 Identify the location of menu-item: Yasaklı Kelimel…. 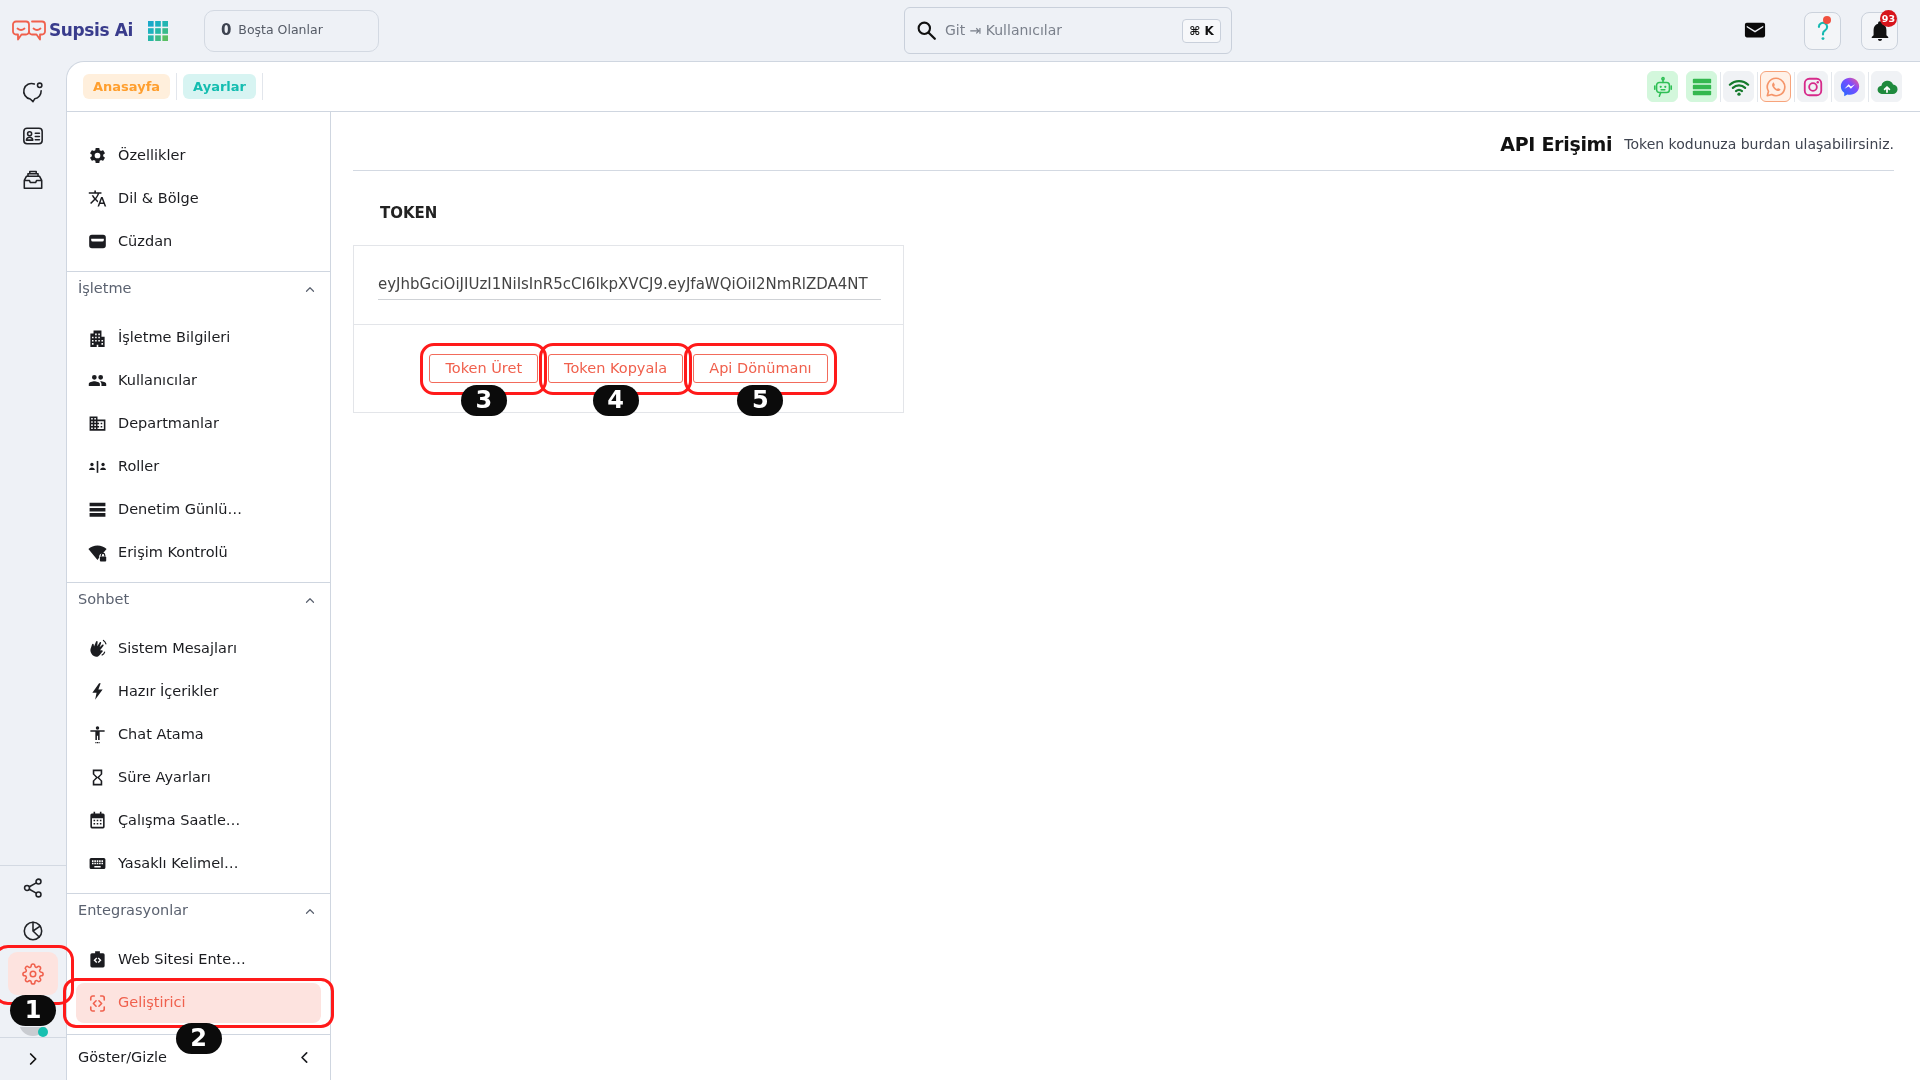
(198, 863).